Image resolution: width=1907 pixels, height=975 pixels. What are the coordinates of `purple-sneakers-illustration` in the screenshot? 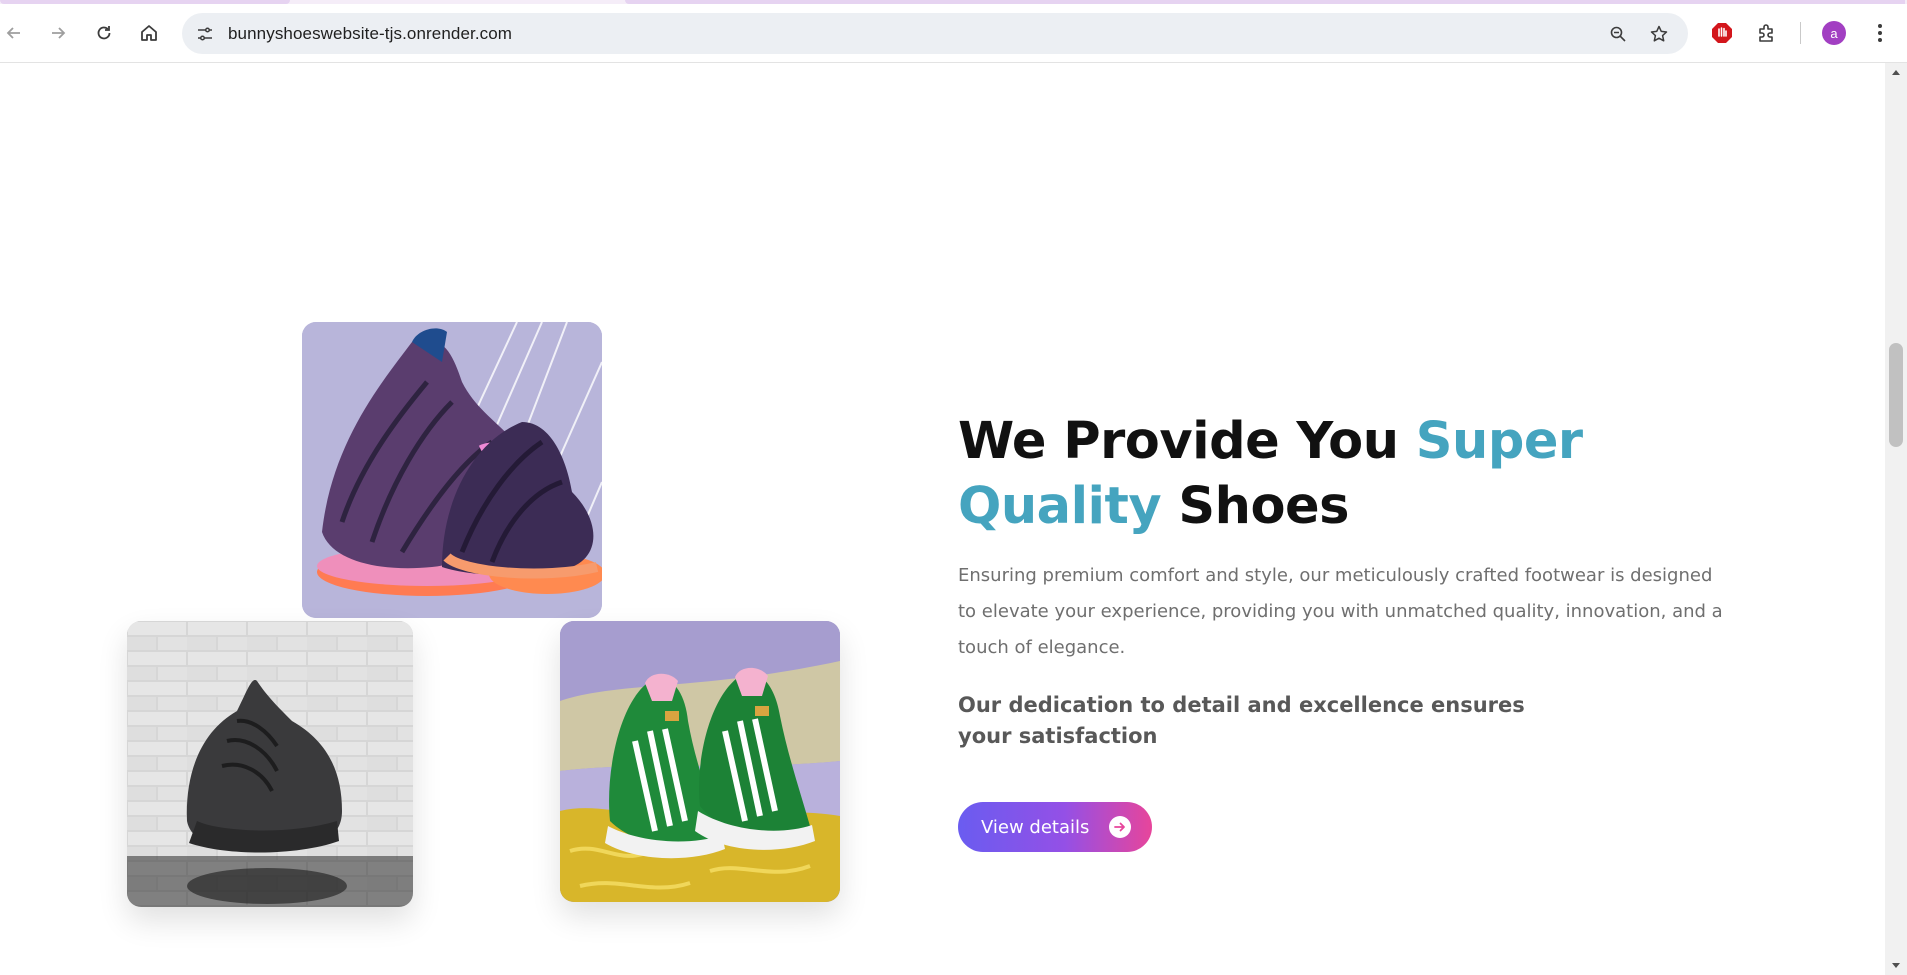 It's located at (452, 470).